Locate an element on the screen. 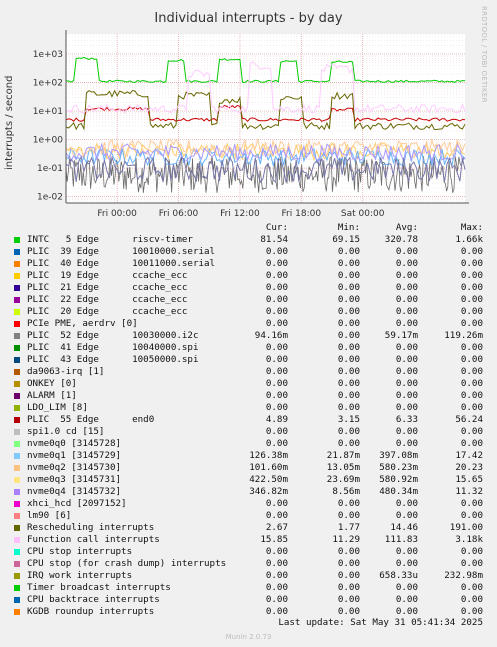  legend-cur-value: 346.82m is located at coordinates (268, 491).